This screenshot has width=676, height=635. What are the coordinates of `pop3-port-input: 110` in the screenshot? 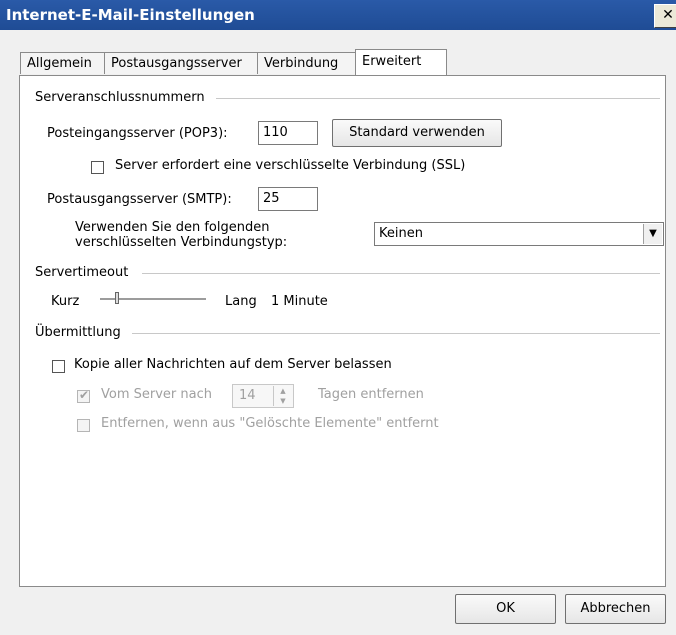 It's located at (288, 133).